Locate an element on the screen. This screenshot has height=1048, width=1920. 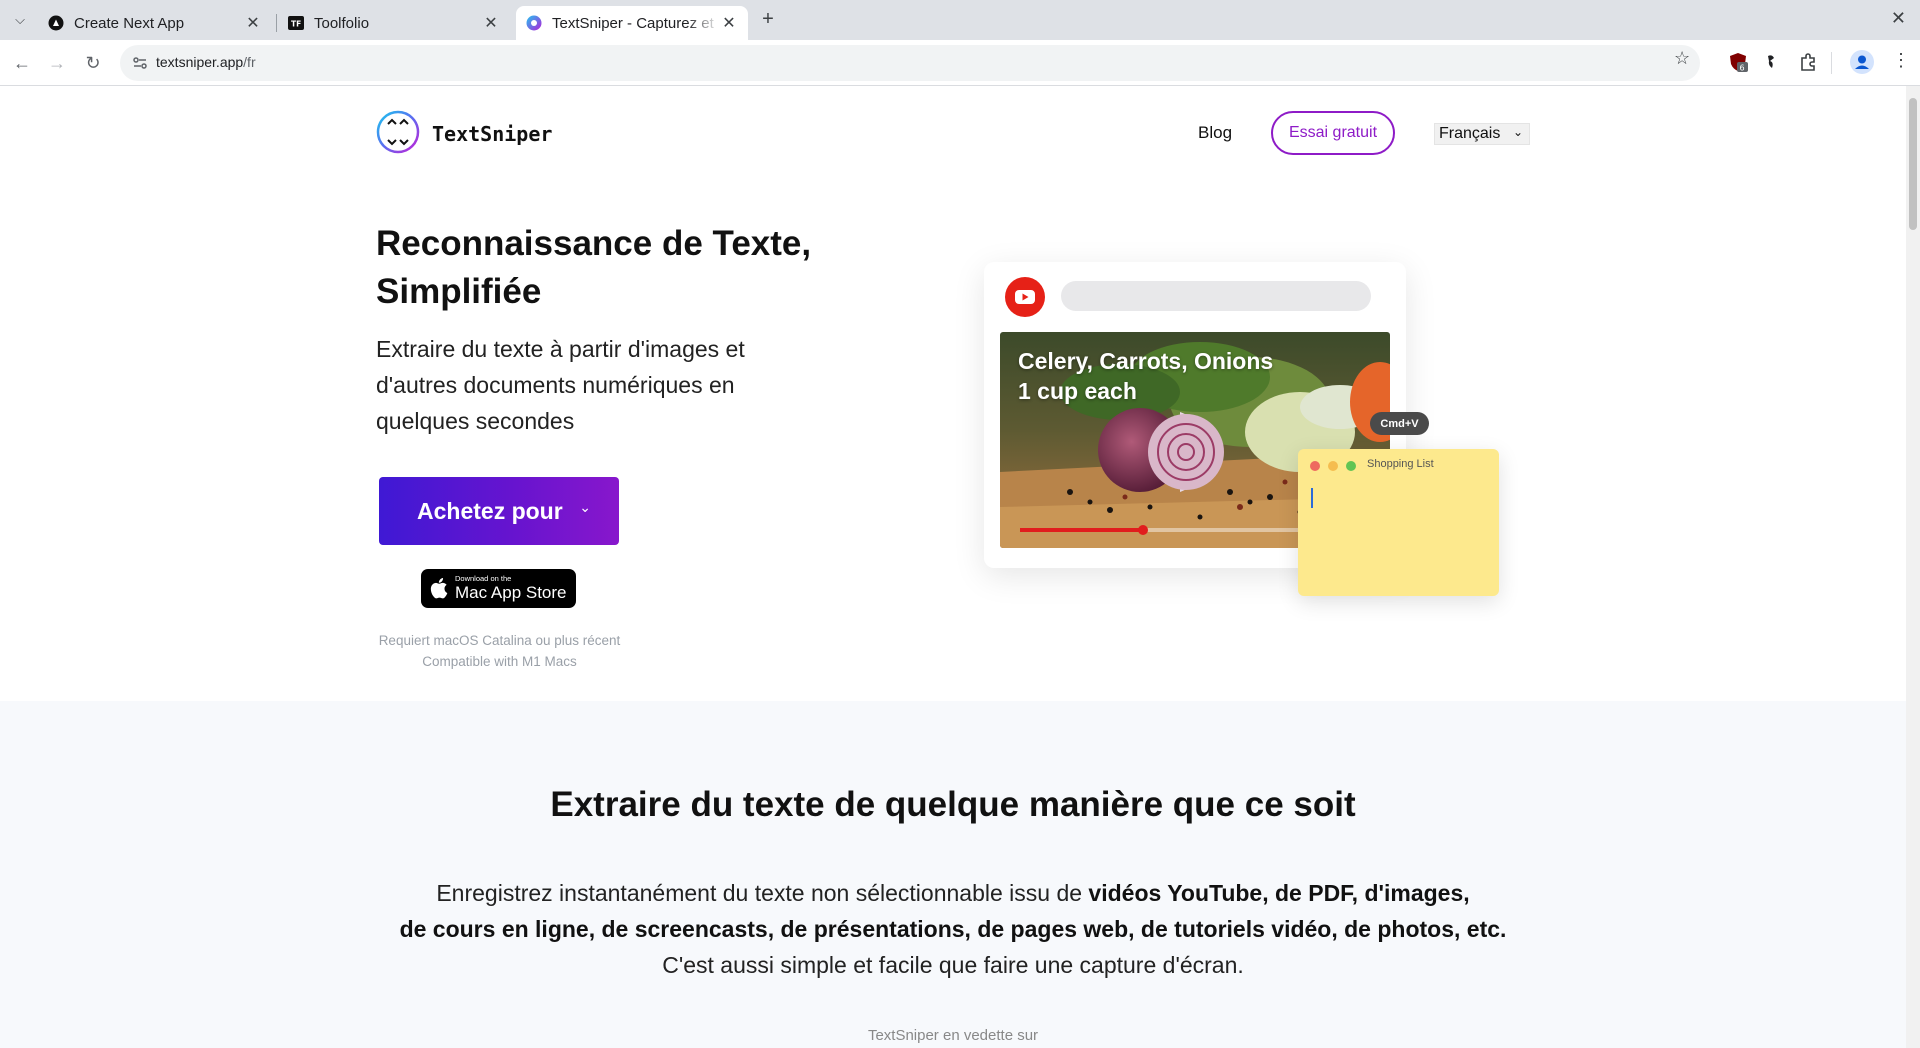
nav-blog-link: Blog is located at coordinates (1215, 133).